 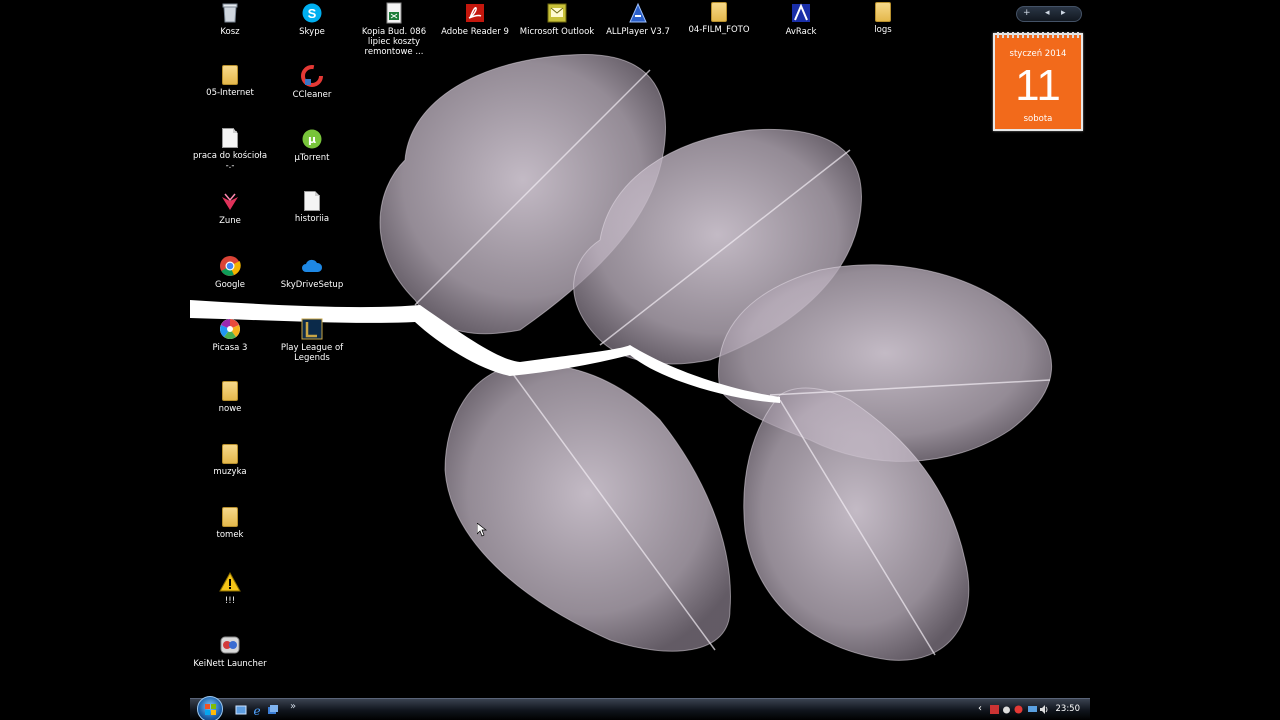 I want to click on keinett-launcher-icon, so click(x=230, y=645).